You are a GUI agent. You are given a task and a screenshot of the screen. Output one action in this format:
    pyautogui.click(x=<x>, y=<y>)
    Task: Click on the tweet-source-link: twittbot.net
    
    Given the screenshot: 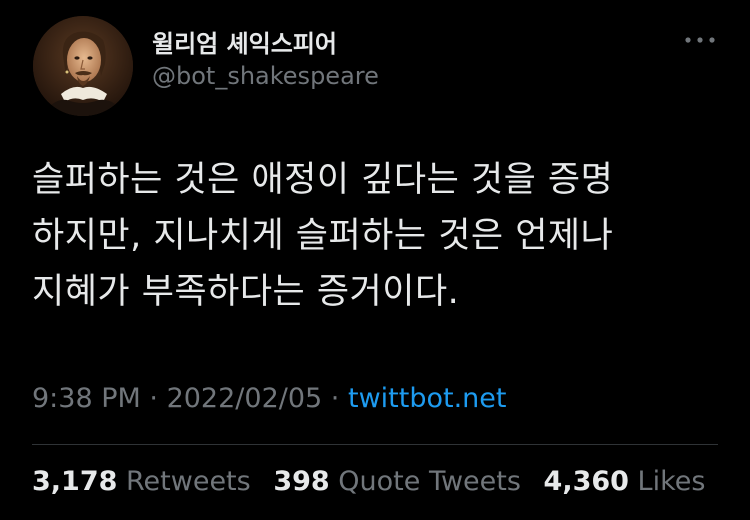 What is the action you would take?
    pyautogui.click(x=427, y=398)
    